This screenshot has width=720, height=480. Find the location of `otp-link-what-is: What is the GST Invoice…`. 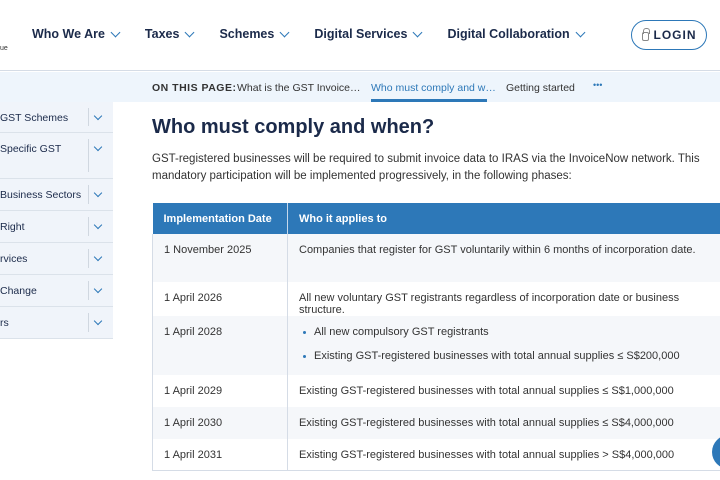

otp-link-what-is: What is the GST Invoice… is located at coordinates (299, 88).